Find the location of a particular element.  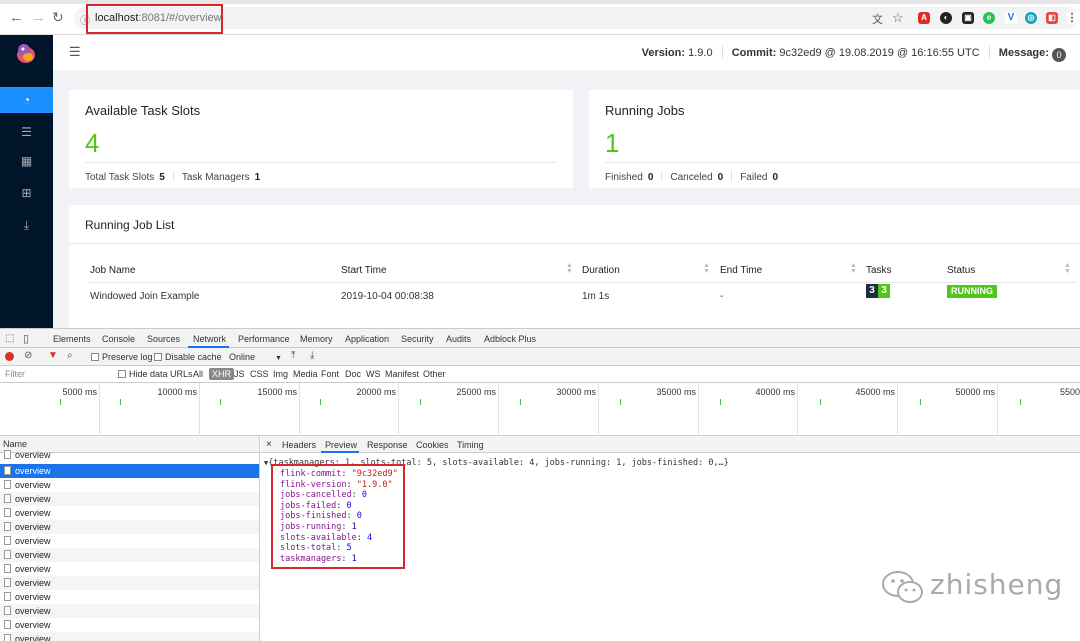

tab-performance: Performance is located at coordinates (264, 339).